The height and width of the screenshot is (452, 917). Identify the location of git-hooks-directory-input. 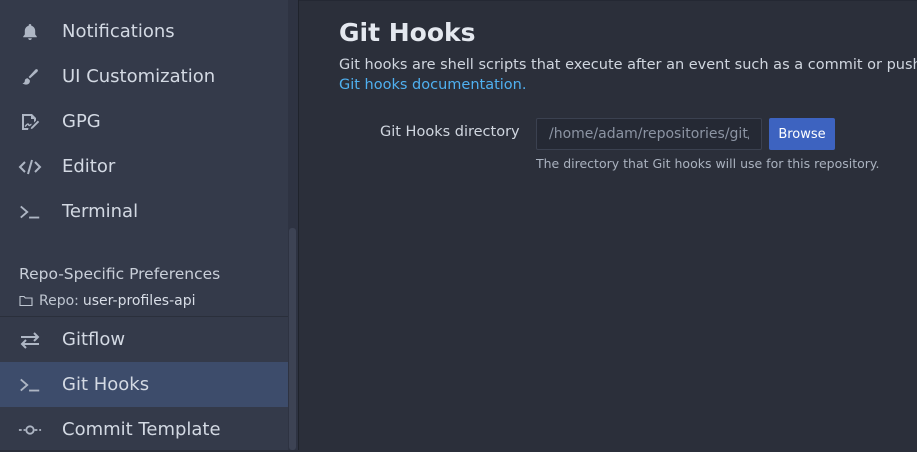
(649, 134).